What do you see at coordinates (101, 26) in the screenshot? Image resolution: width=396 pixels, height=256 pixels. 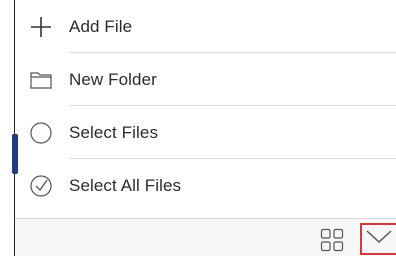 I see `menu-item-label: Add File` at bounding box center [101, 26].